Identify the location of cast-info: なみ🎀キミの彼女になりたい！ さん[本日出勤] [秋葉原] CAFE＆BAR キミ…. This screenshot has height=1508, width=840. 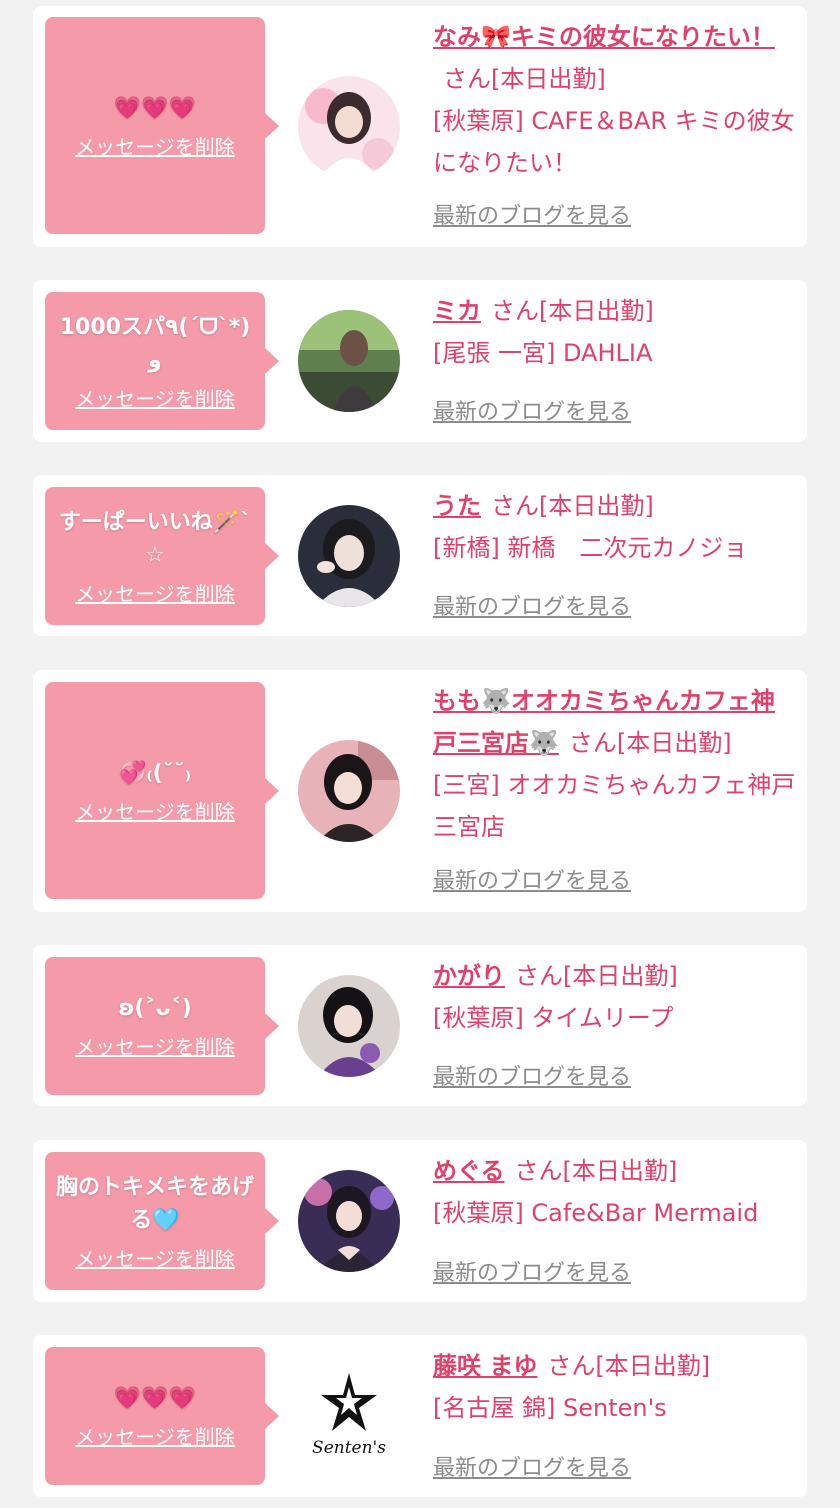
(615, 100).